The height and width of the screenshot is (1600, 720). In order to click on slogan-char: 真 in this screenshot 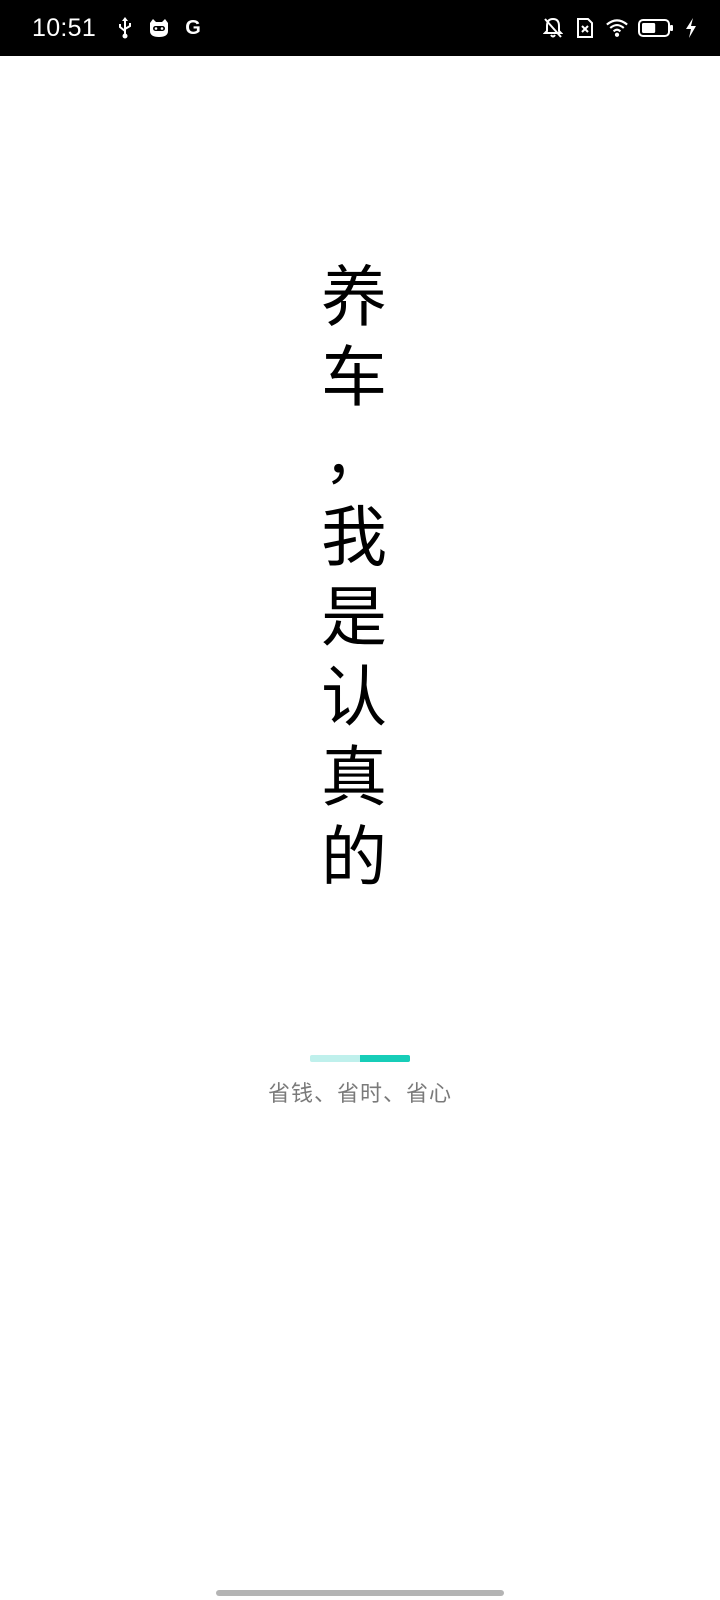, I will do `click(354, 777)`.